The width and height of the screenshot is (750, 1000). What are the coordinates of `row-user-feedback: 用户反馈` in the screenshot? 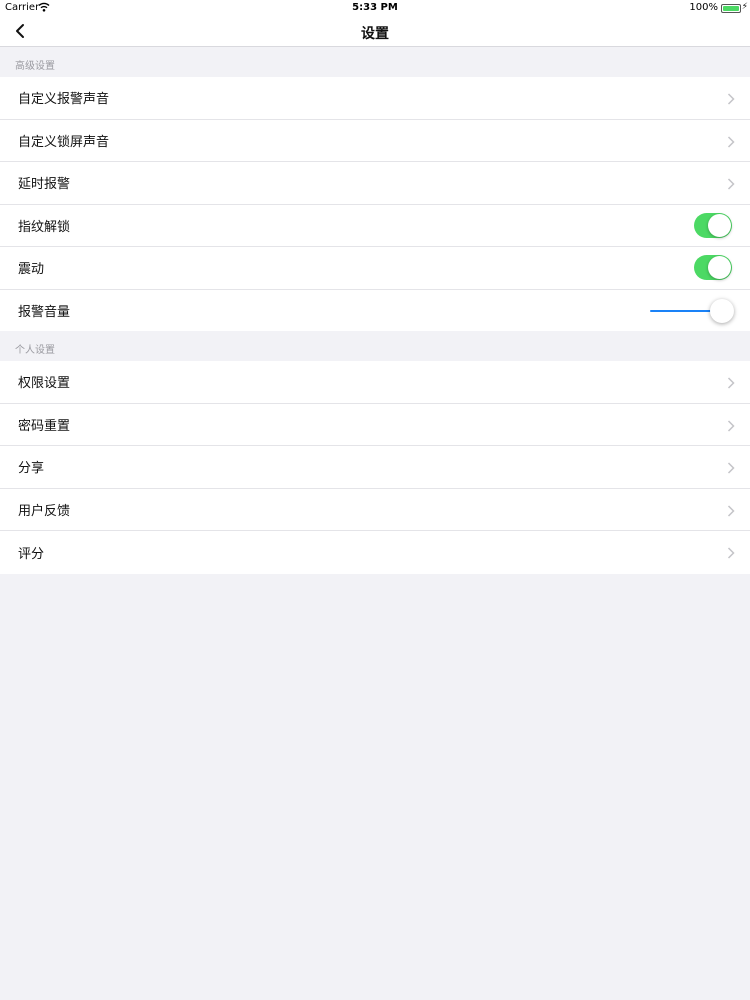 It's located at (375, 510).